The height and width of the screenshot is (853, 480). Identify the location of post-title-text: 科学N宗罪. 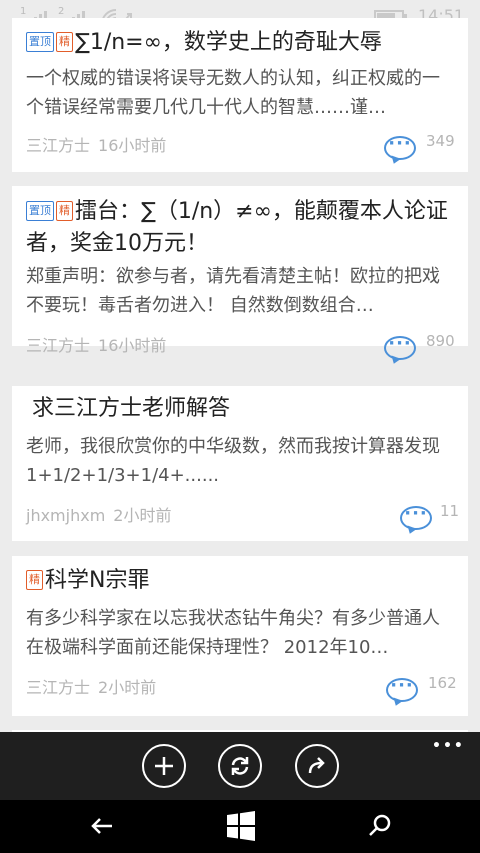
(97, 580).